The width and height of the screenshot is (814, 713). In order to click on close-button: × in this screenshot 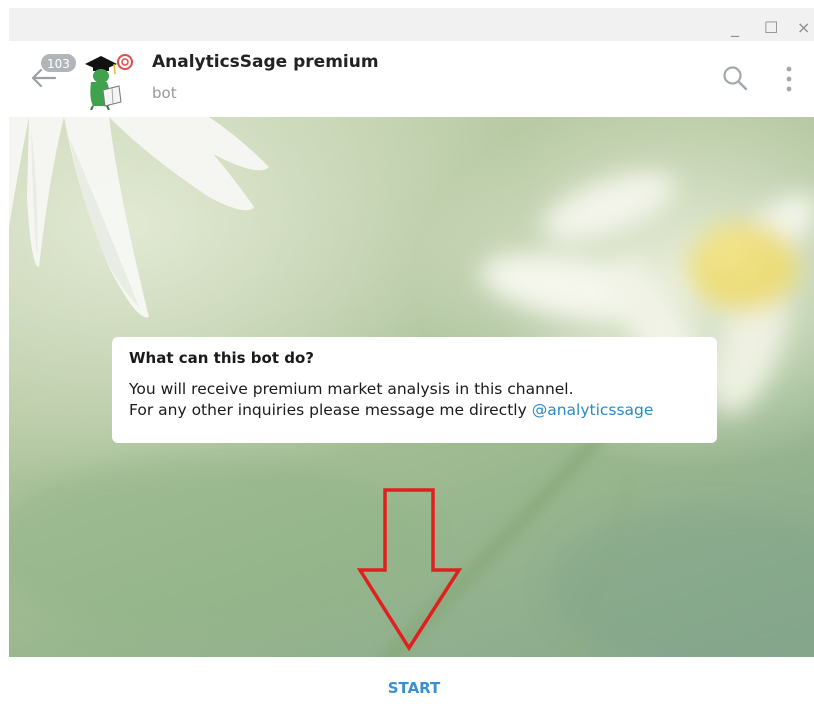, I will do `click(803, 28)`.